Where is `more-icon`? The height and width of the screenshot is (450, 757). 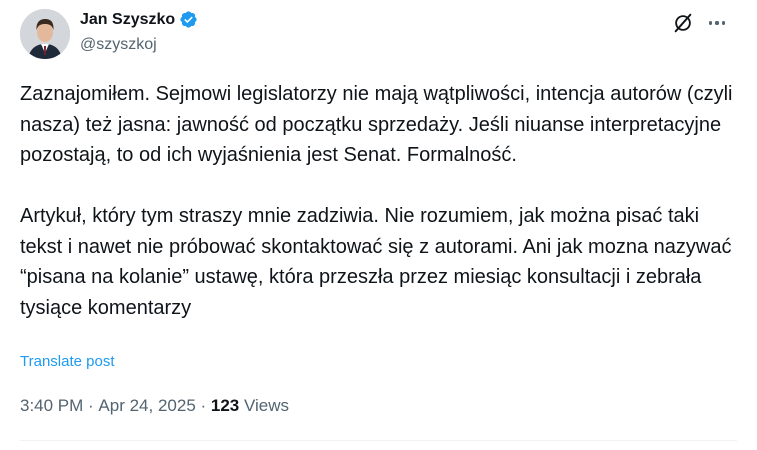
more-icon is located at coordinates (717, 23).